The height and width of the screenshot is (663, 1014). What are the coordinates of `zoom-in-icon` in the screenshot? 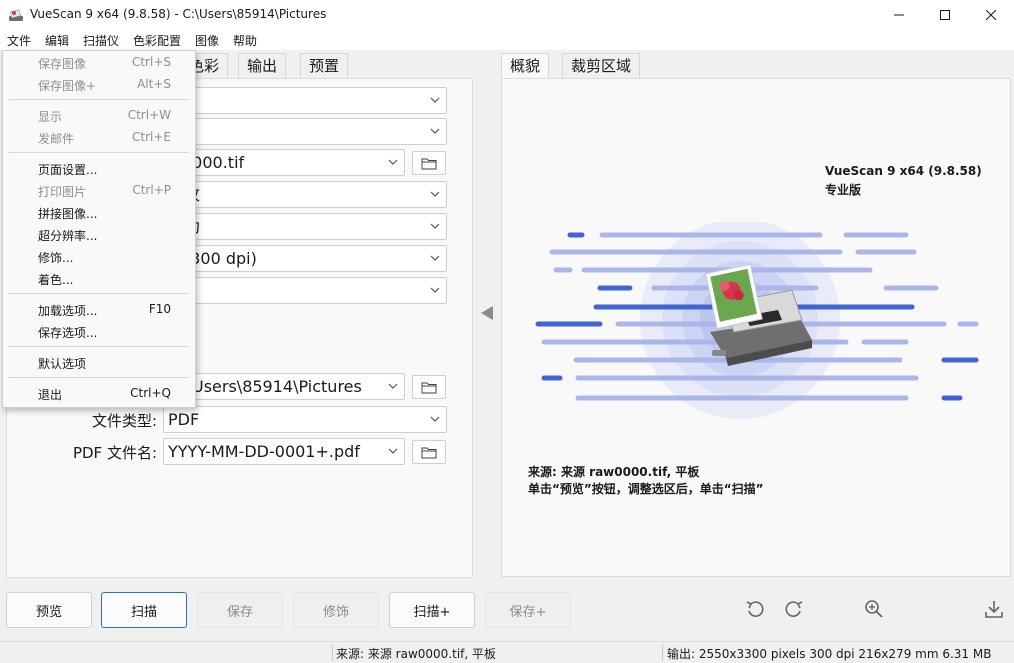 It's located at (874, 609).